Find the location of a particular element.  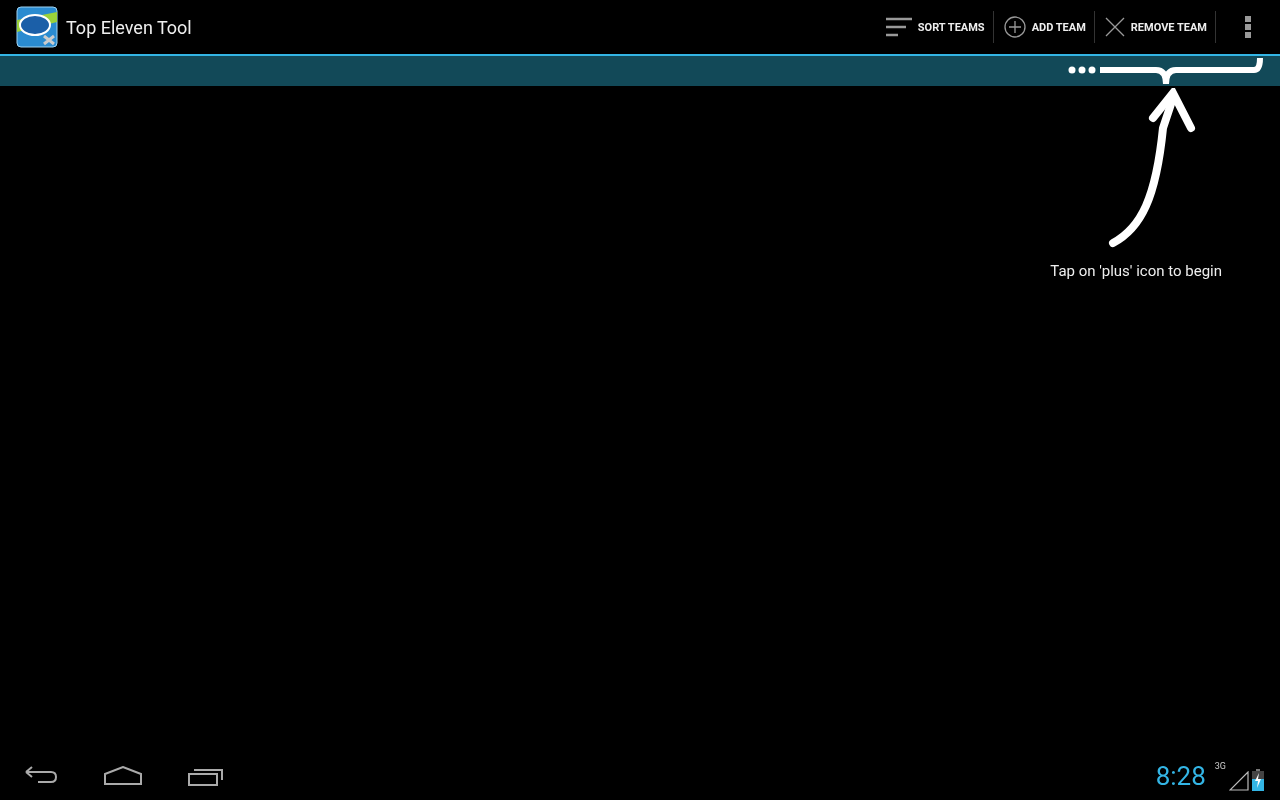

hint-text: Tap on 'plus' icon to begin is located at coordinates (1136, 271).